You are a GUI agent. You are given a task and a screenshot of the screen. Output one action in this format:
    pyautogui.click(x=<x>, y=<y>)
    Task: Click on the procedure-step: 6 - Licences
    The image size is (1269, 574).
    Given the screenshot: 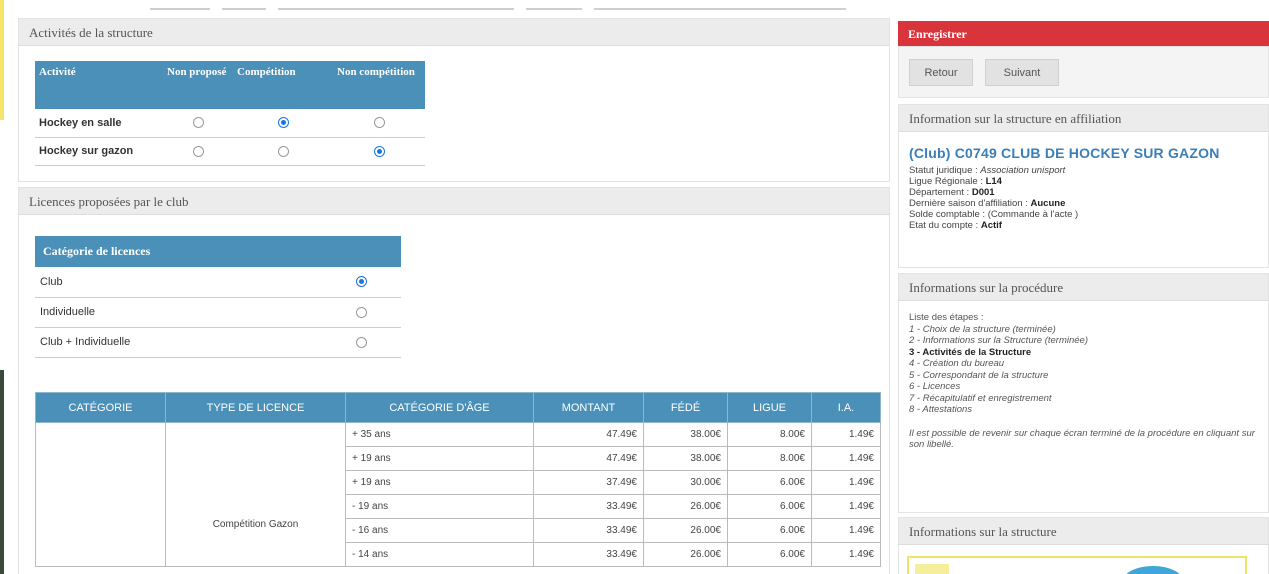 What is the action you would take?
    pyautogui.click(x=1084, y=387)
    